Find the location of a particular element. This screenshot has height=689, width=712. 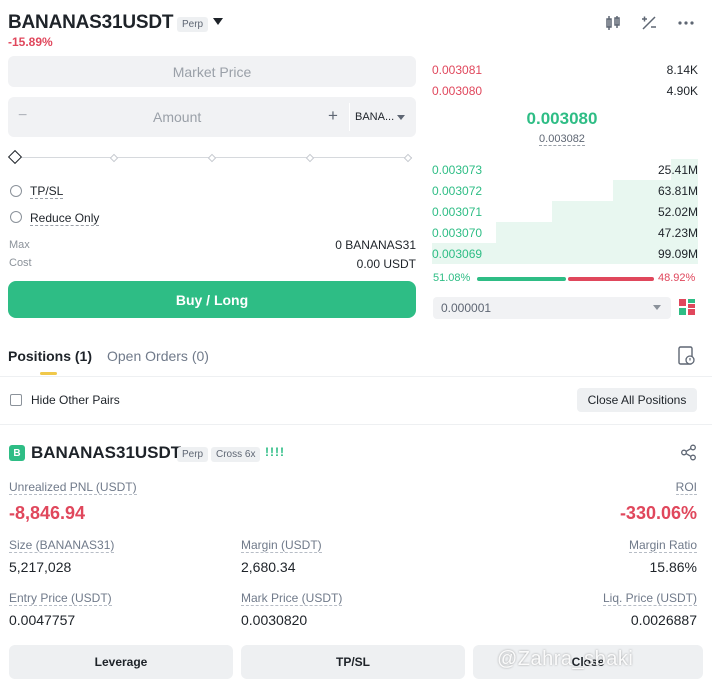

tabs-divider is located at coordinates (356, 376).